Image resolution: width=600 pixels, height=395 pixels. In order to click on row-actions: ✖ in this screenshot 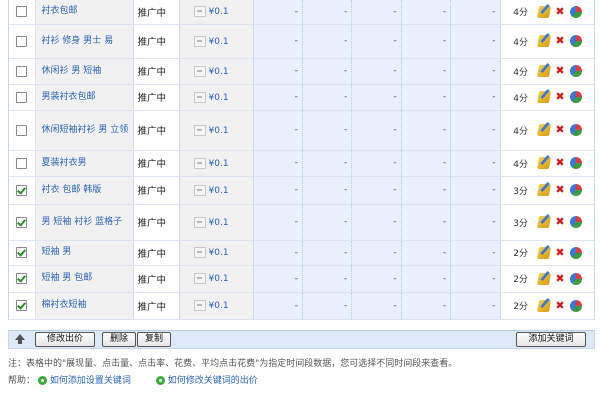, I will do `click(563, 41)`.